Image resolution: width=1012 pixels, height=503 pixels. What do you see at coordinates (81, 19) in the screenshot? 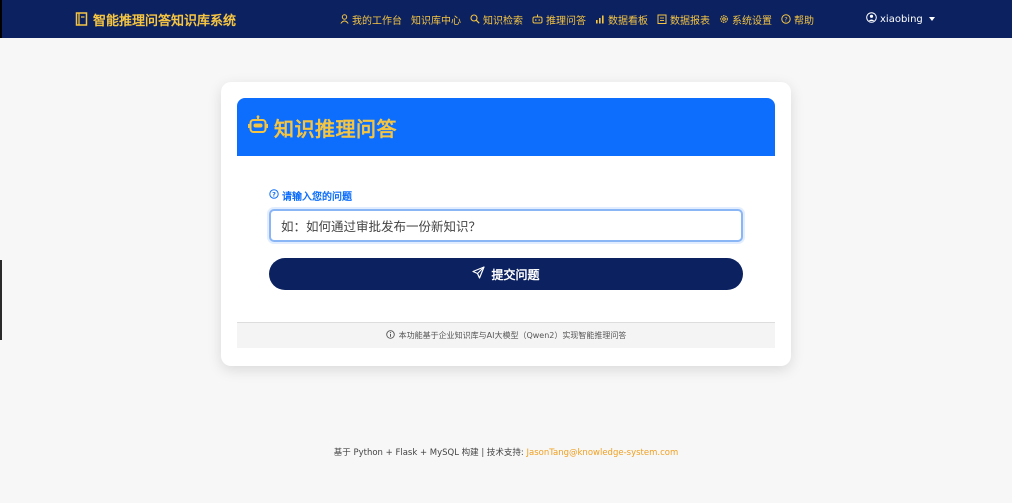
I see `book-icon` at bounding box center [81, 19].